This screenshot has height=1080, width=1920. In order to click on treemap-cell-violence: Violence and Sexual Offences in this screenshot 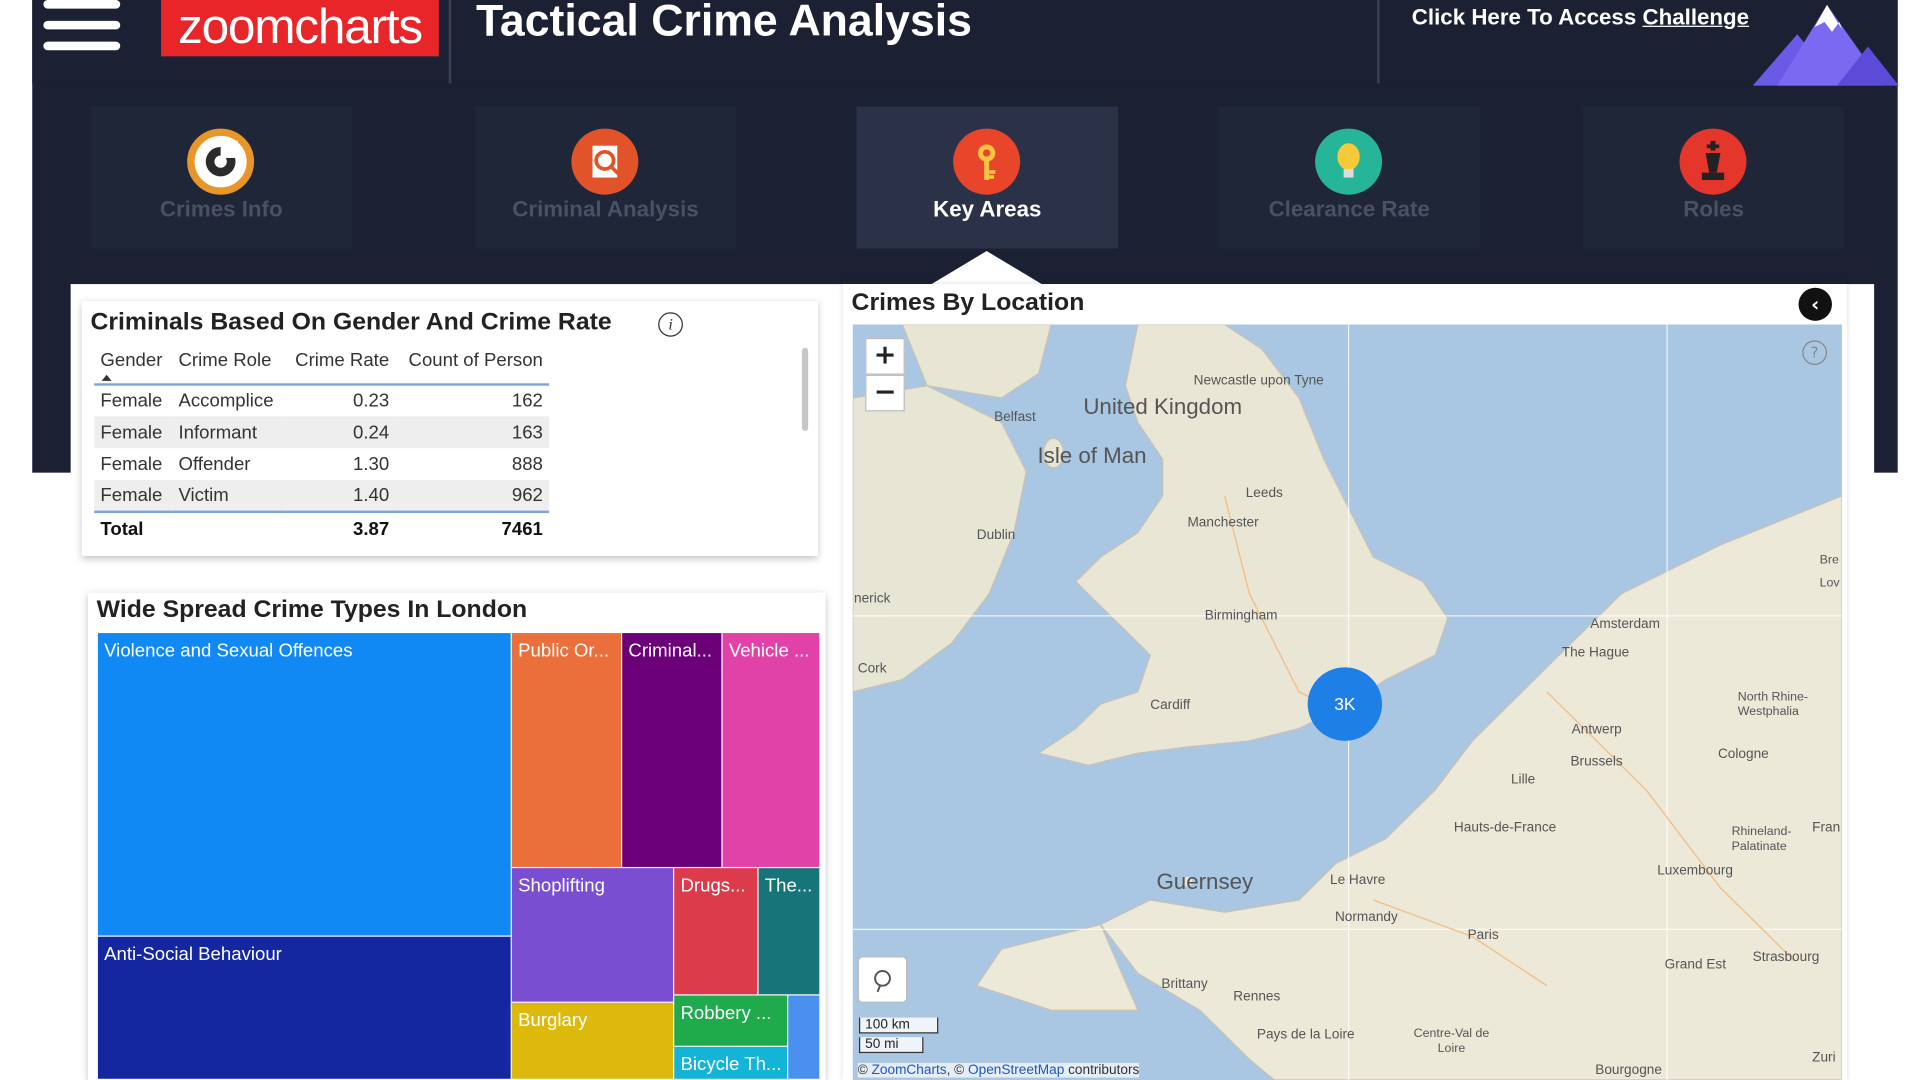, I will do `click(304, 785)`.